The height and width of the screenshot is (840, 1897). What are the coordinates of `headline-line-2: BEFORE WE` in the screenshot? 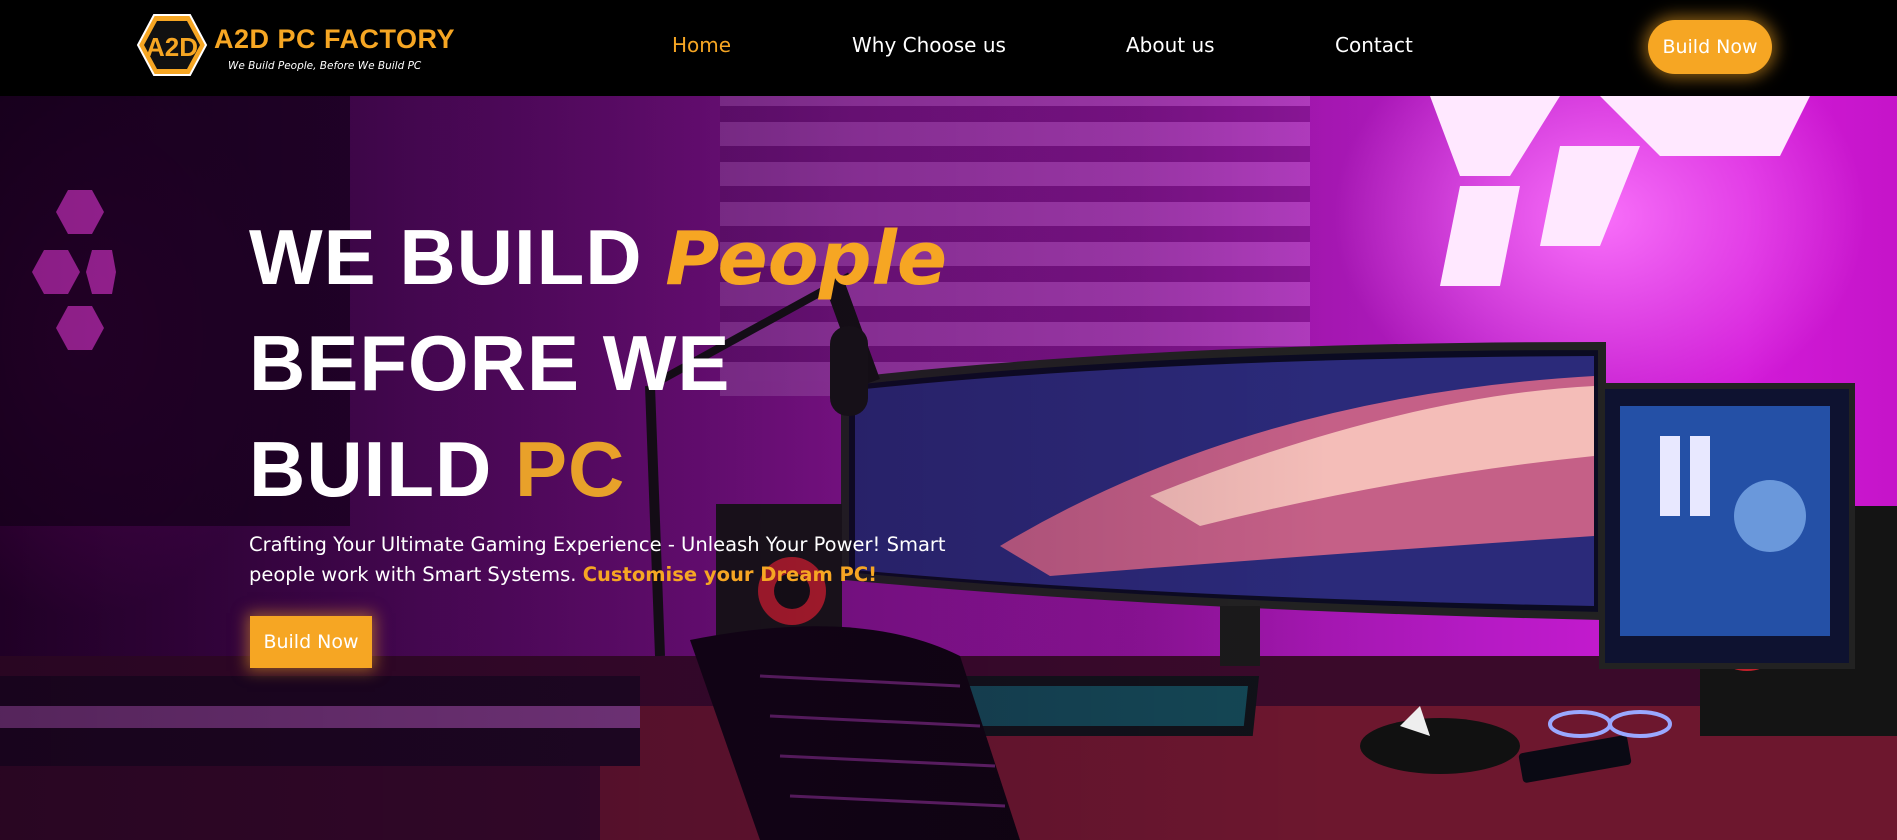 It's located at (490, 363).